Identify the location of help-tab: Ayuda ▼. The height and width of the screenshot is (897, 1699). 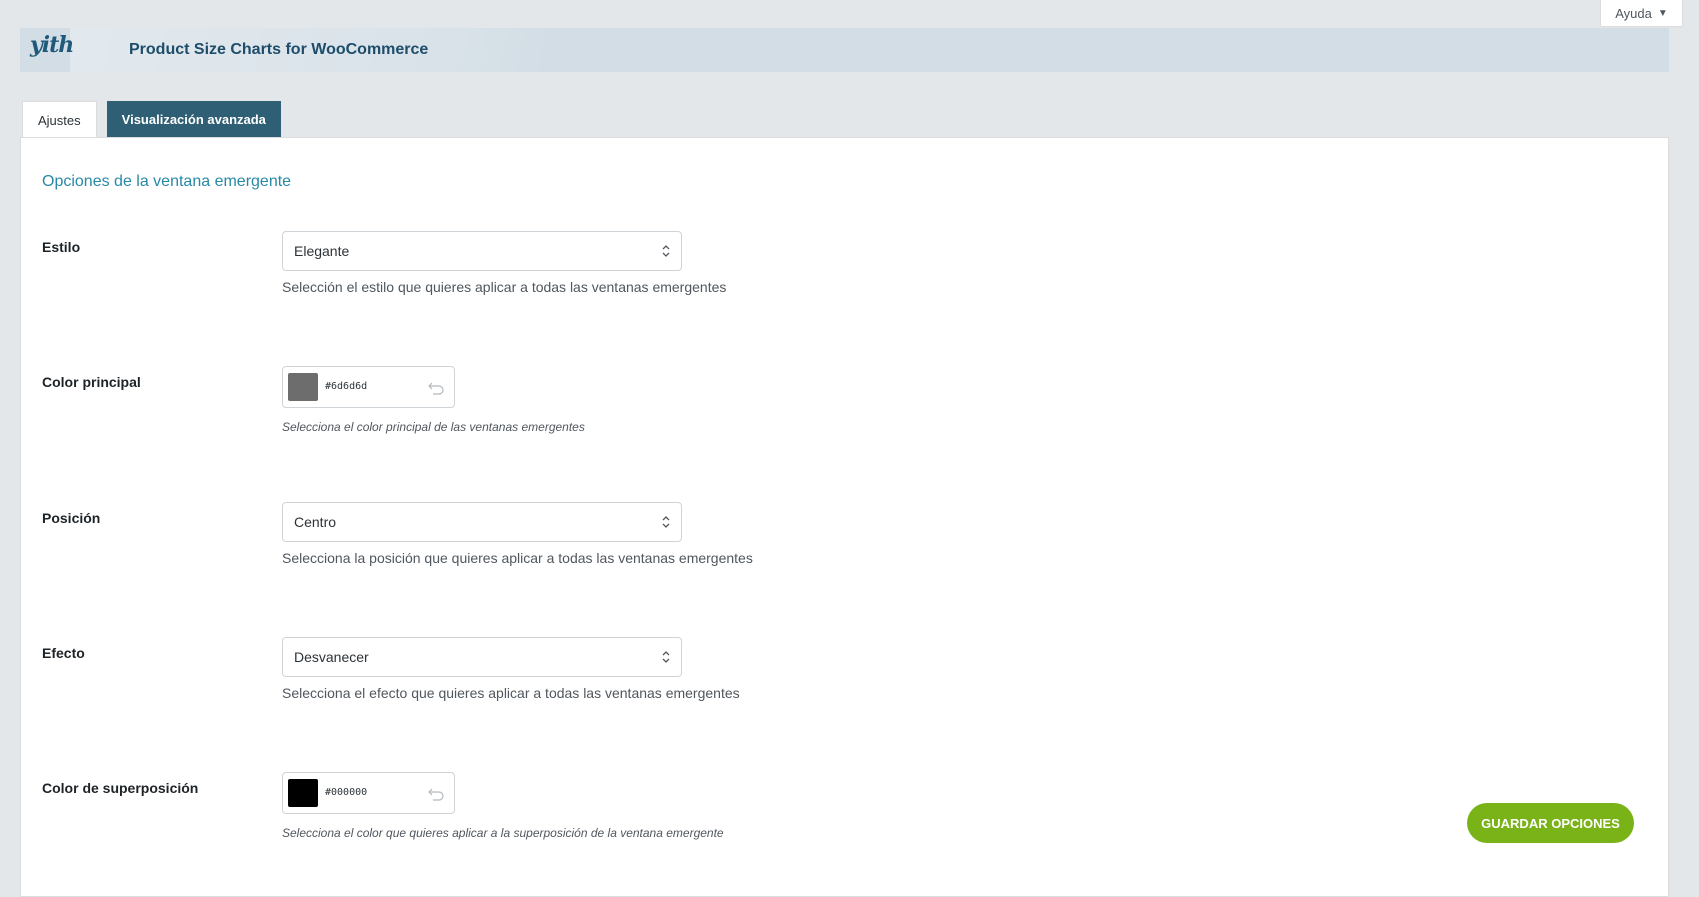
(1641, 13).